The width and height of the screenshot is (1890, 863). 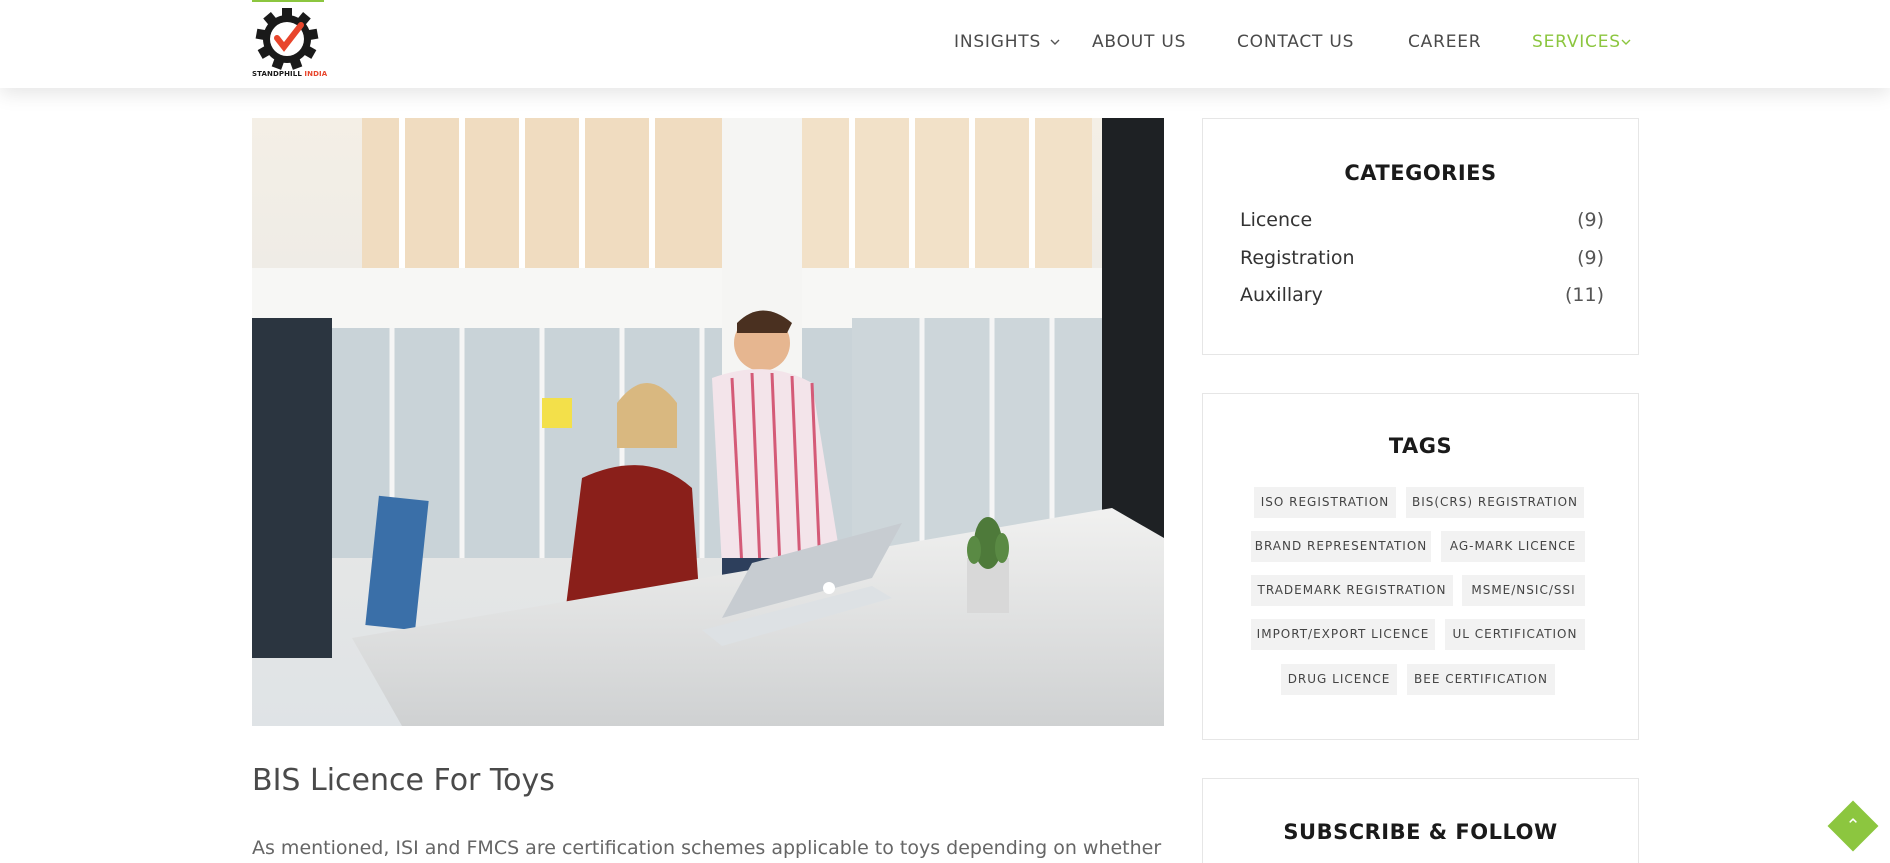 I want to click on category-item-registration: Registration (9), so click(x=1422, y=260).